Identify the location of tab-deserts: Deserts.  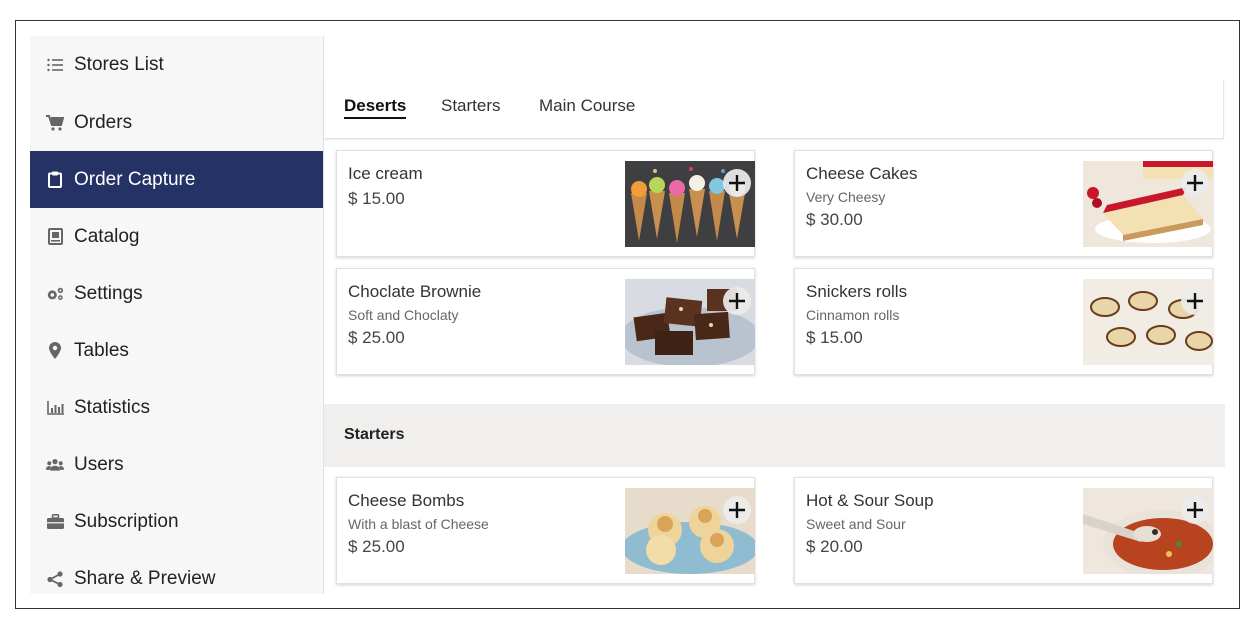
(375, 107).